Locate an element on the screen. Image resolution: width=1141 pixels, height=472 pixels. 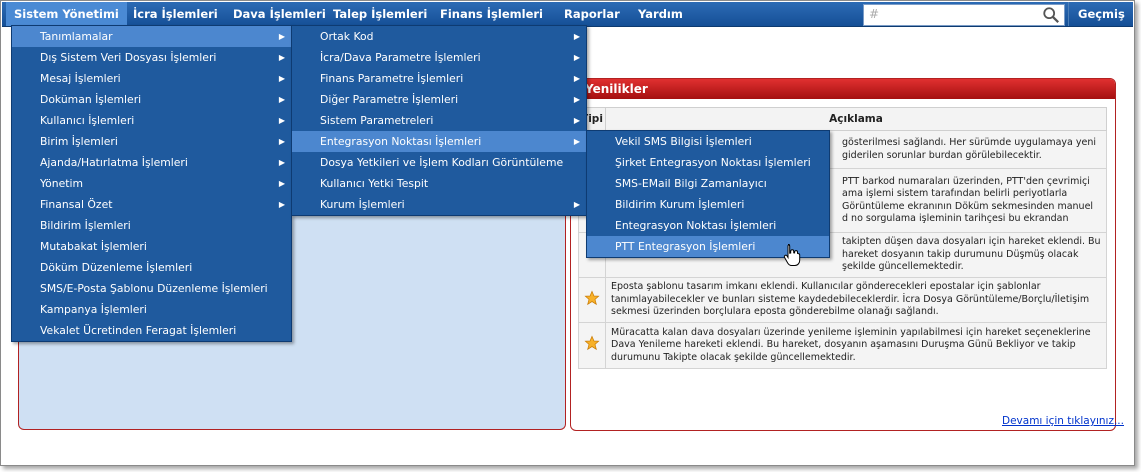
menu3-item: Entegrasyon Noktası İşlemleri is located at coordinates (708, 225).